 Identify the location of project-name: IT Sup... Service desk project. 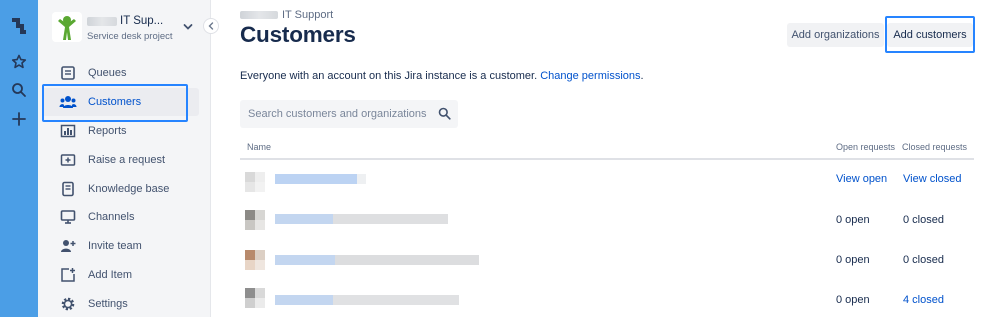
(140, 28).